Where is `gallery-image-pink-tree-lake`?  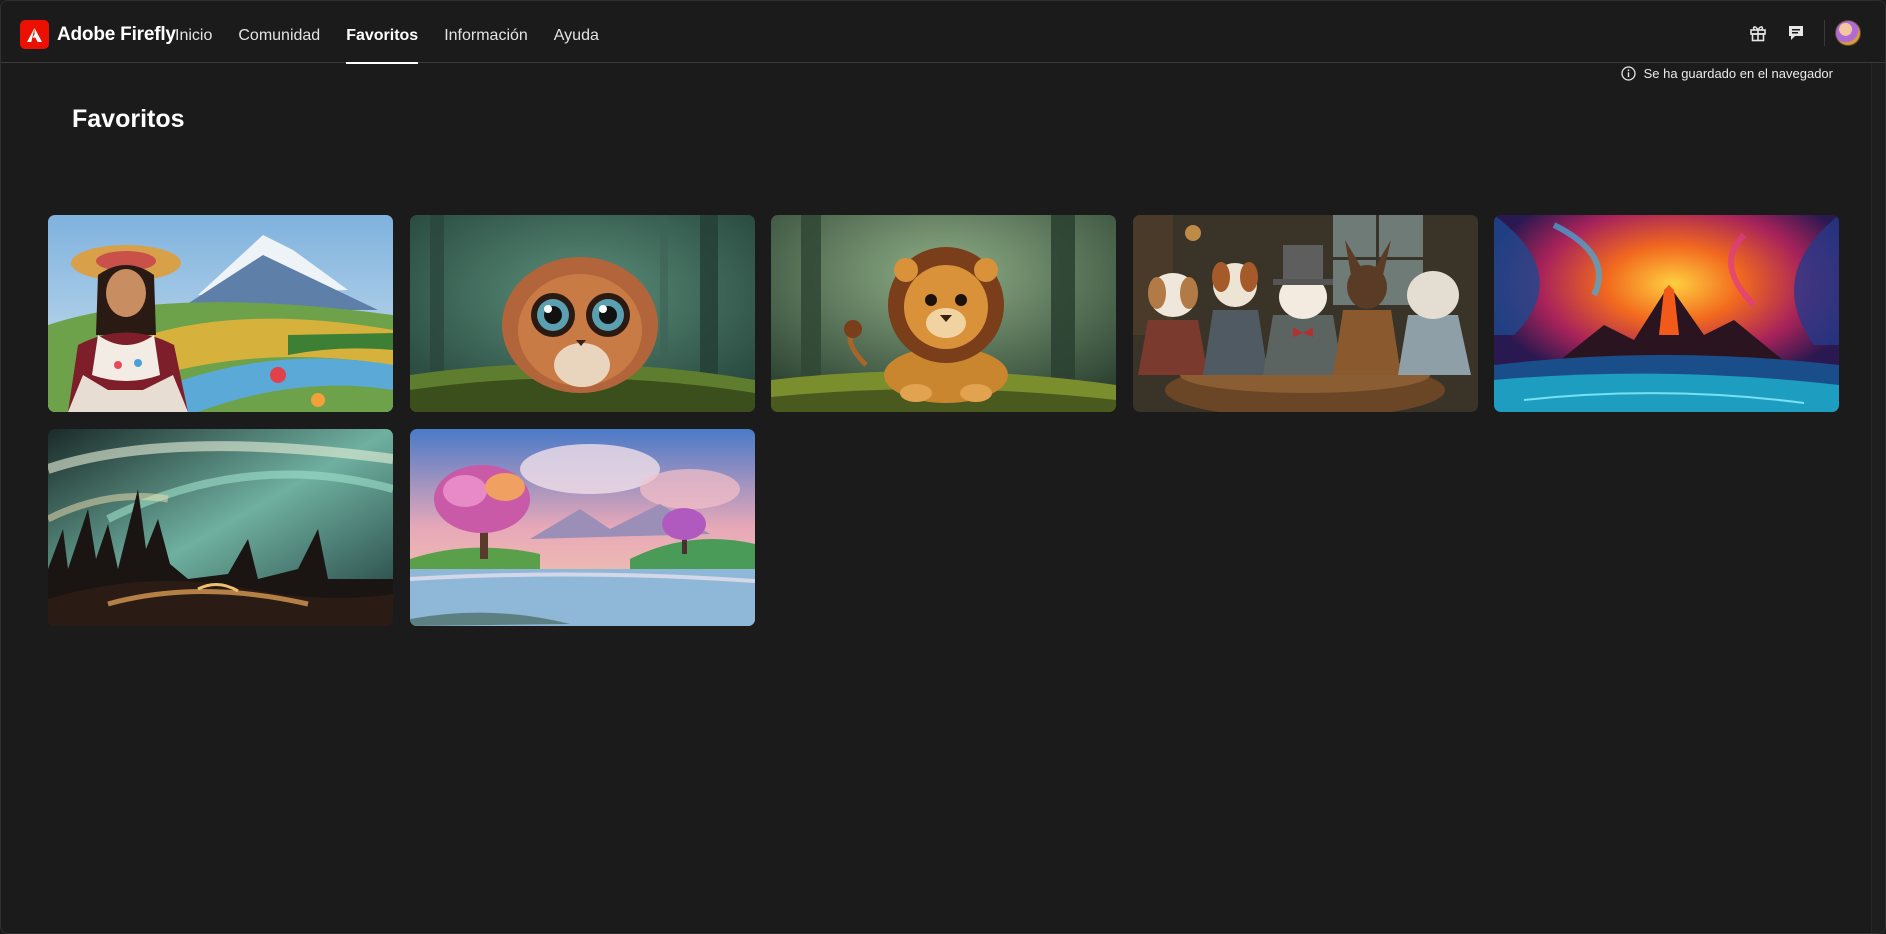 gallery-image-pink-tree-lake is located at coordinates (582, 527).